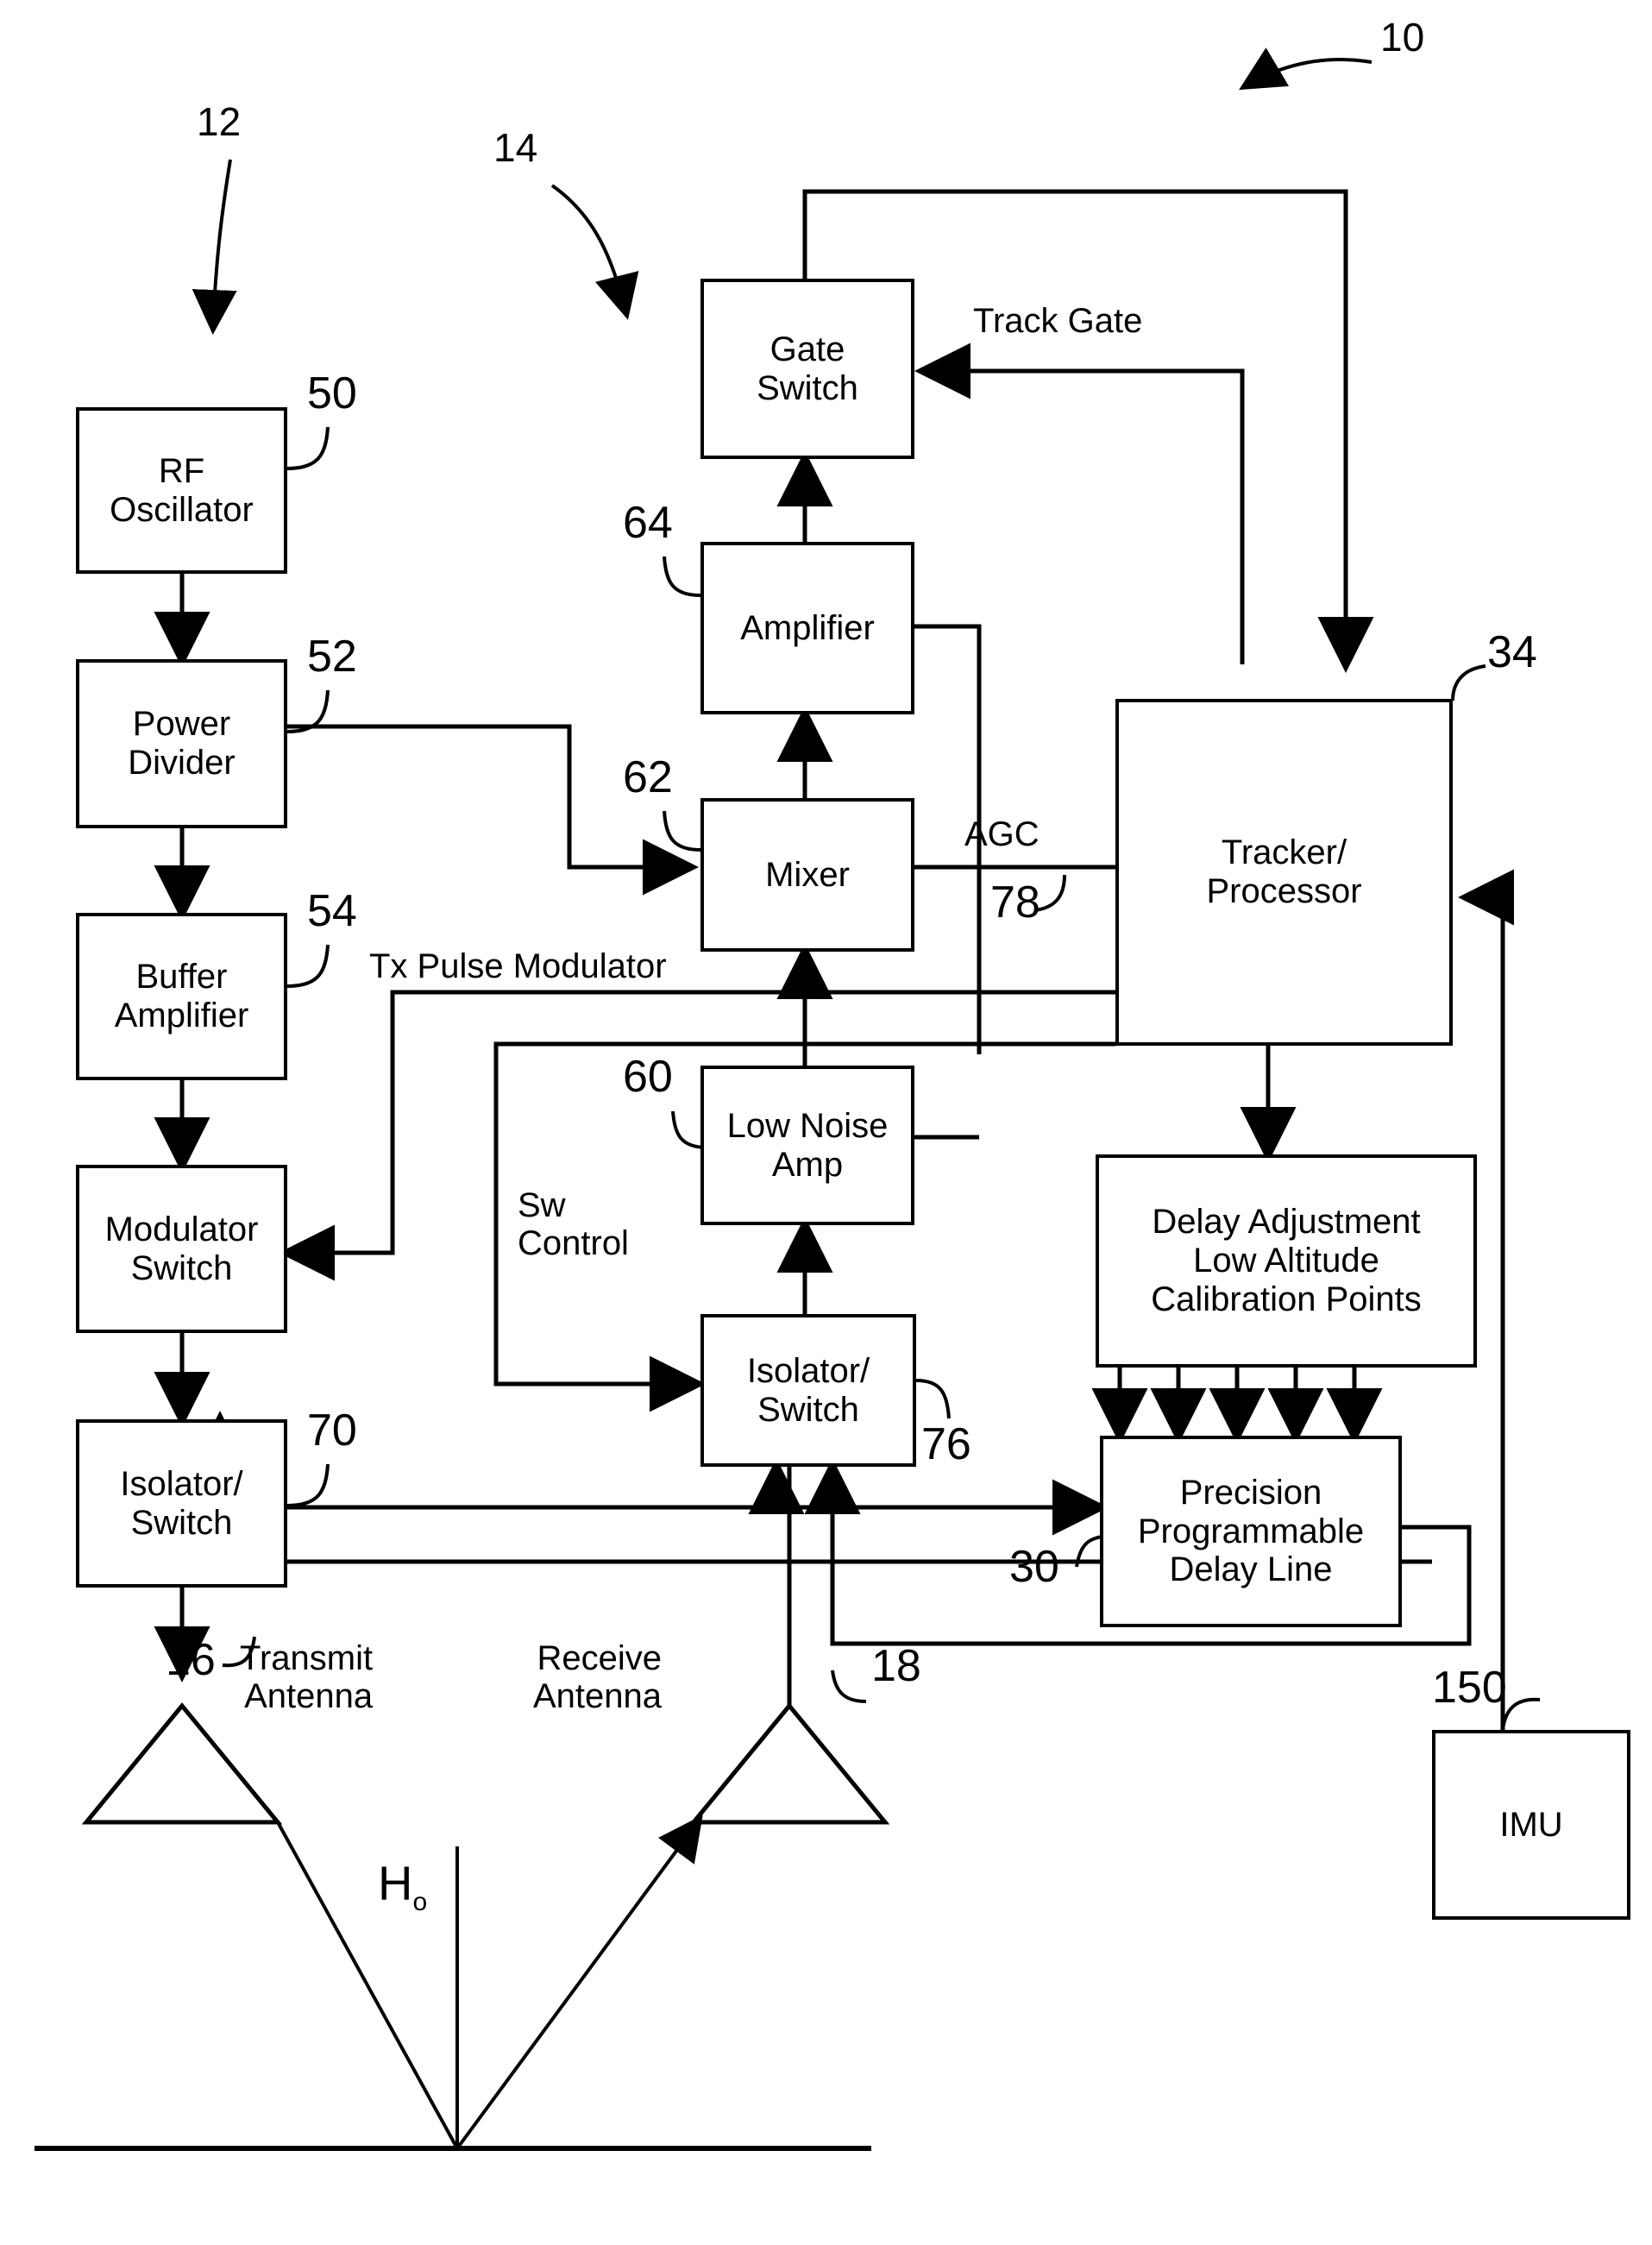  I want to click on label-receive-antenna: Receive Antenna, so click(598, 1677).